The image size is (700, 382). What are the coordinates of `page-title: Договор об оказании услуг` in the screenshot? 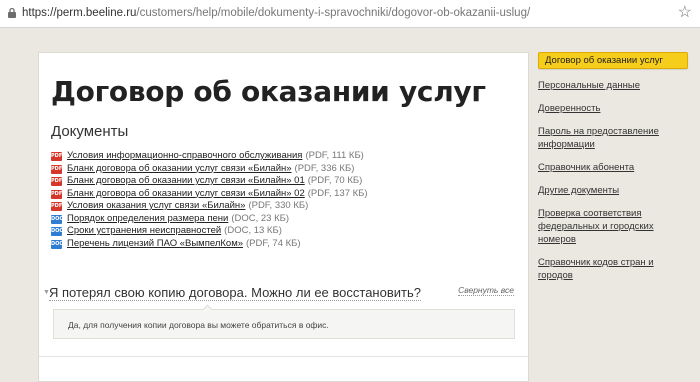 It's located at (268, 91).